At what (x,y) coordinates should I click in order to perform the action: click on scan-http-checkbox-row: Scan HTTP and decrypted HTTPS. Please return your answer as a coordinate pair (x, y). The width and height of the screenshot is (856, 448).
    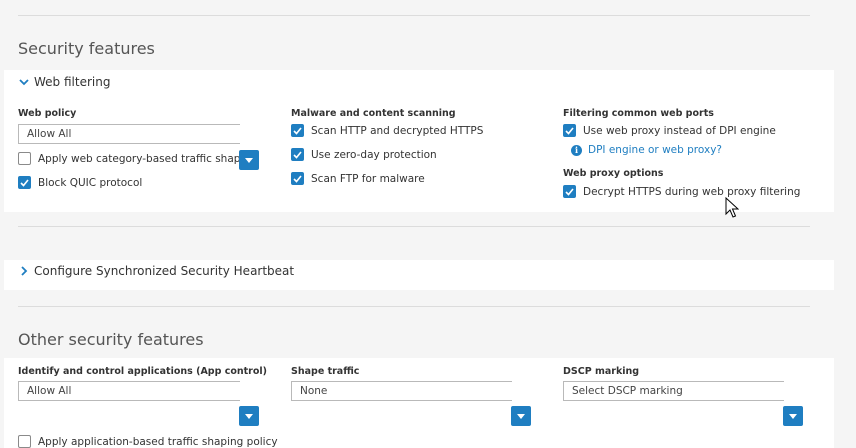
    Looking at the image, I should click on (387, 130).